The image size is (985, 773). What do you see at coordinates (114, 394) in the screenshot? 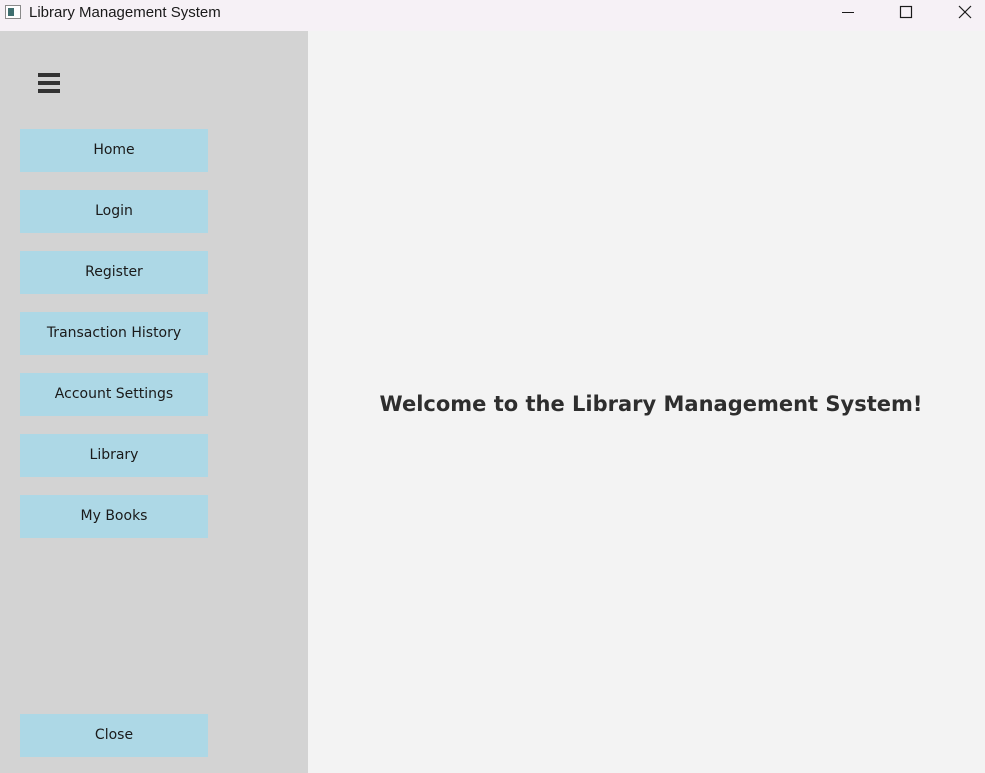
I see `account-settings-button: Account Settings` at bounding box center [114, 394].